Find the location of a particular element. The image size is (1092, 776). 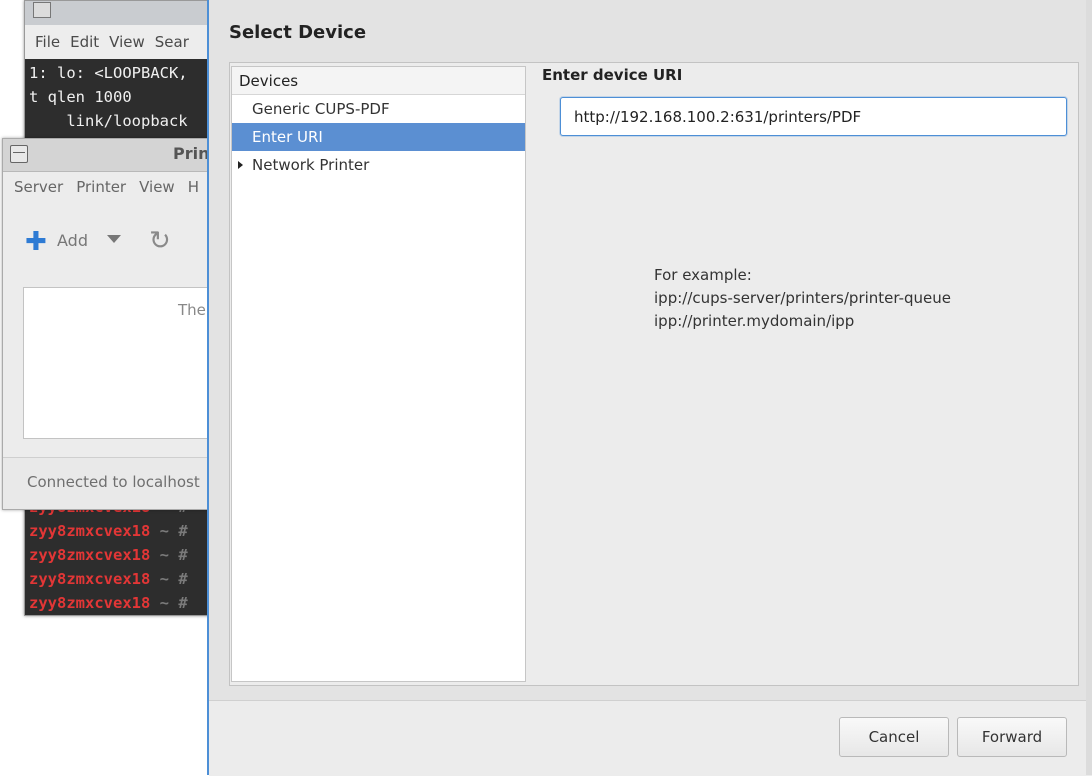

terminal-menu-file: File is located at coordinates (47, 42).